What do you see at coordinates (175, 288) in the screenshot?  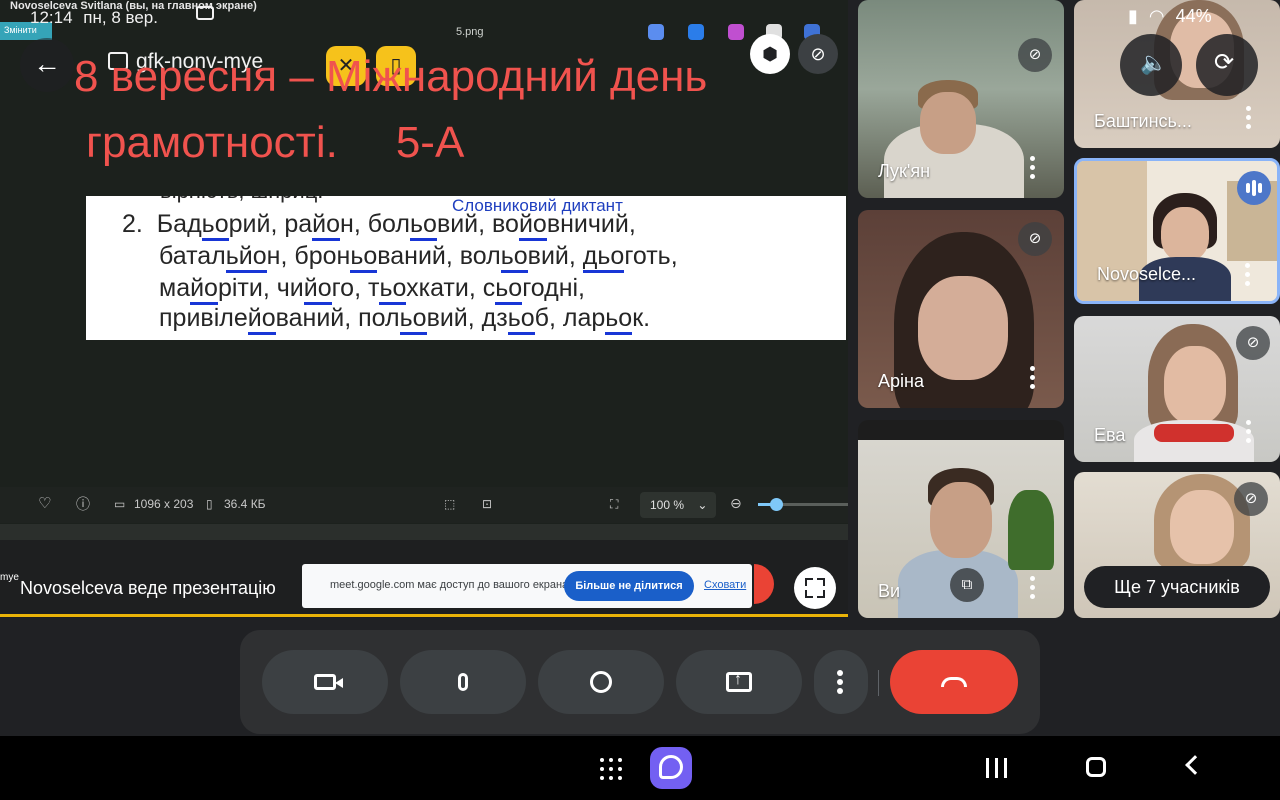 I see `word: ма` at bounding box center [175, 288].